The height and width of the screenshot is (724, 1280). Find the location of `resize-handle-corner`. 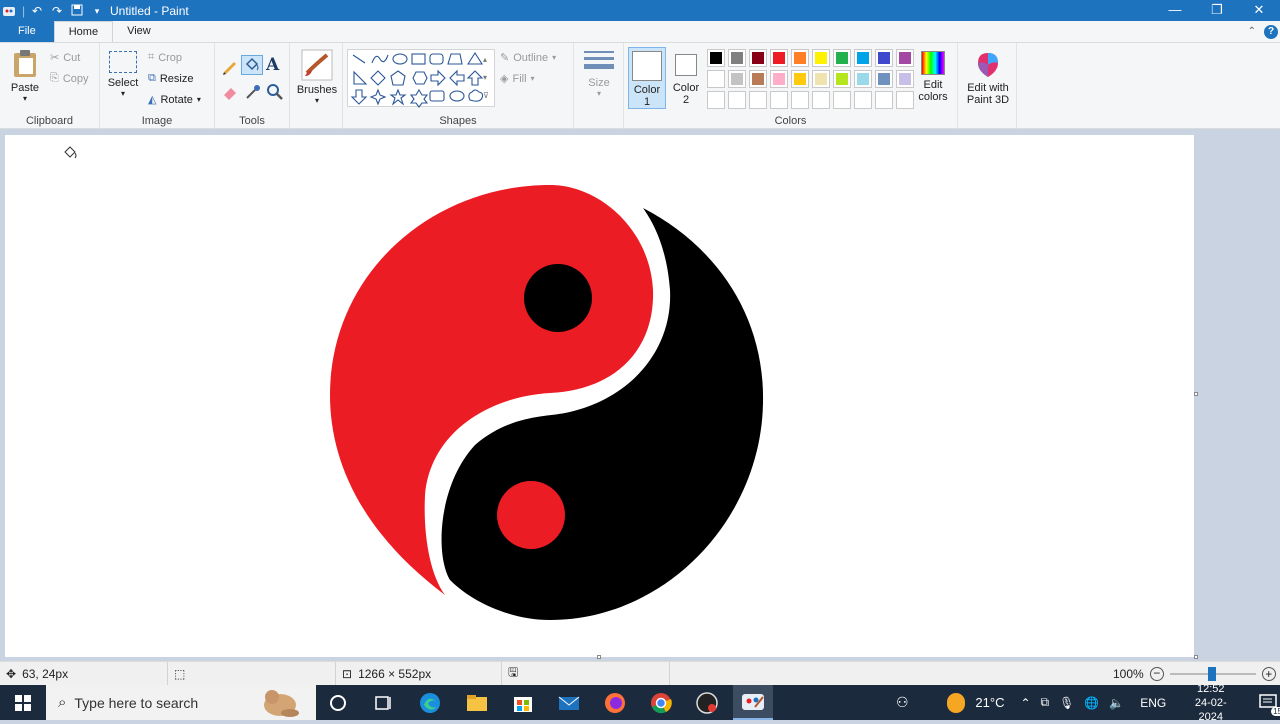

resize-handle-corner is located at coordinates (1196, 657).